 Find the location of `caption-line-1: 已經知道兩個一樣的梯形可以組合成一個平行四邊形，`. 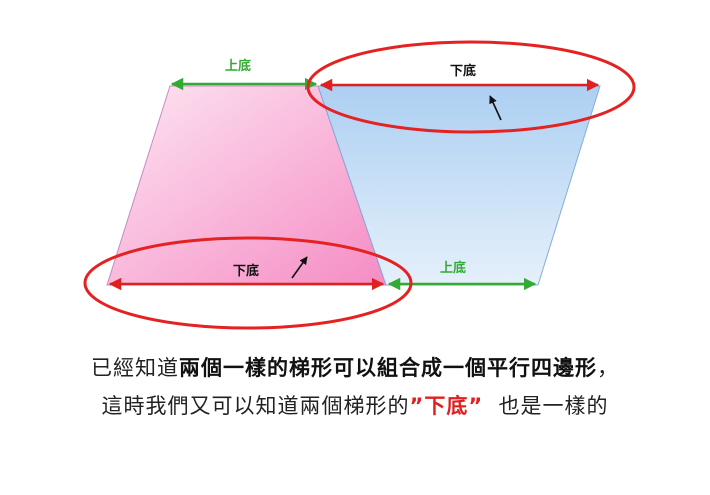

caption-line-1: 已經知道兩個一樣的梯形可以組合成一個平行四邊形， is located at coordinates (355, 367).